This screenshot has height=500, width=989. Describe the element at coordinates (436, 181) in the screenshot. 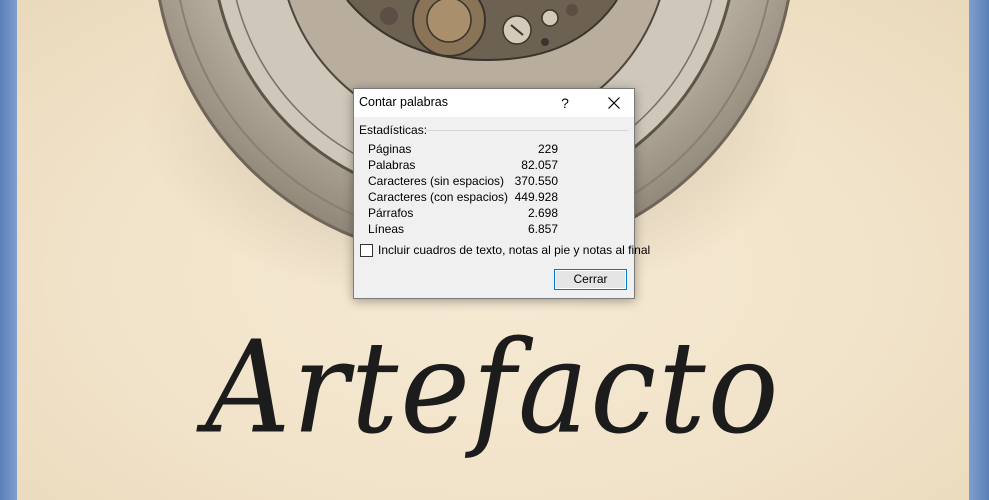

I see `stat-label: Caracteres (sin espacios)` at that location.